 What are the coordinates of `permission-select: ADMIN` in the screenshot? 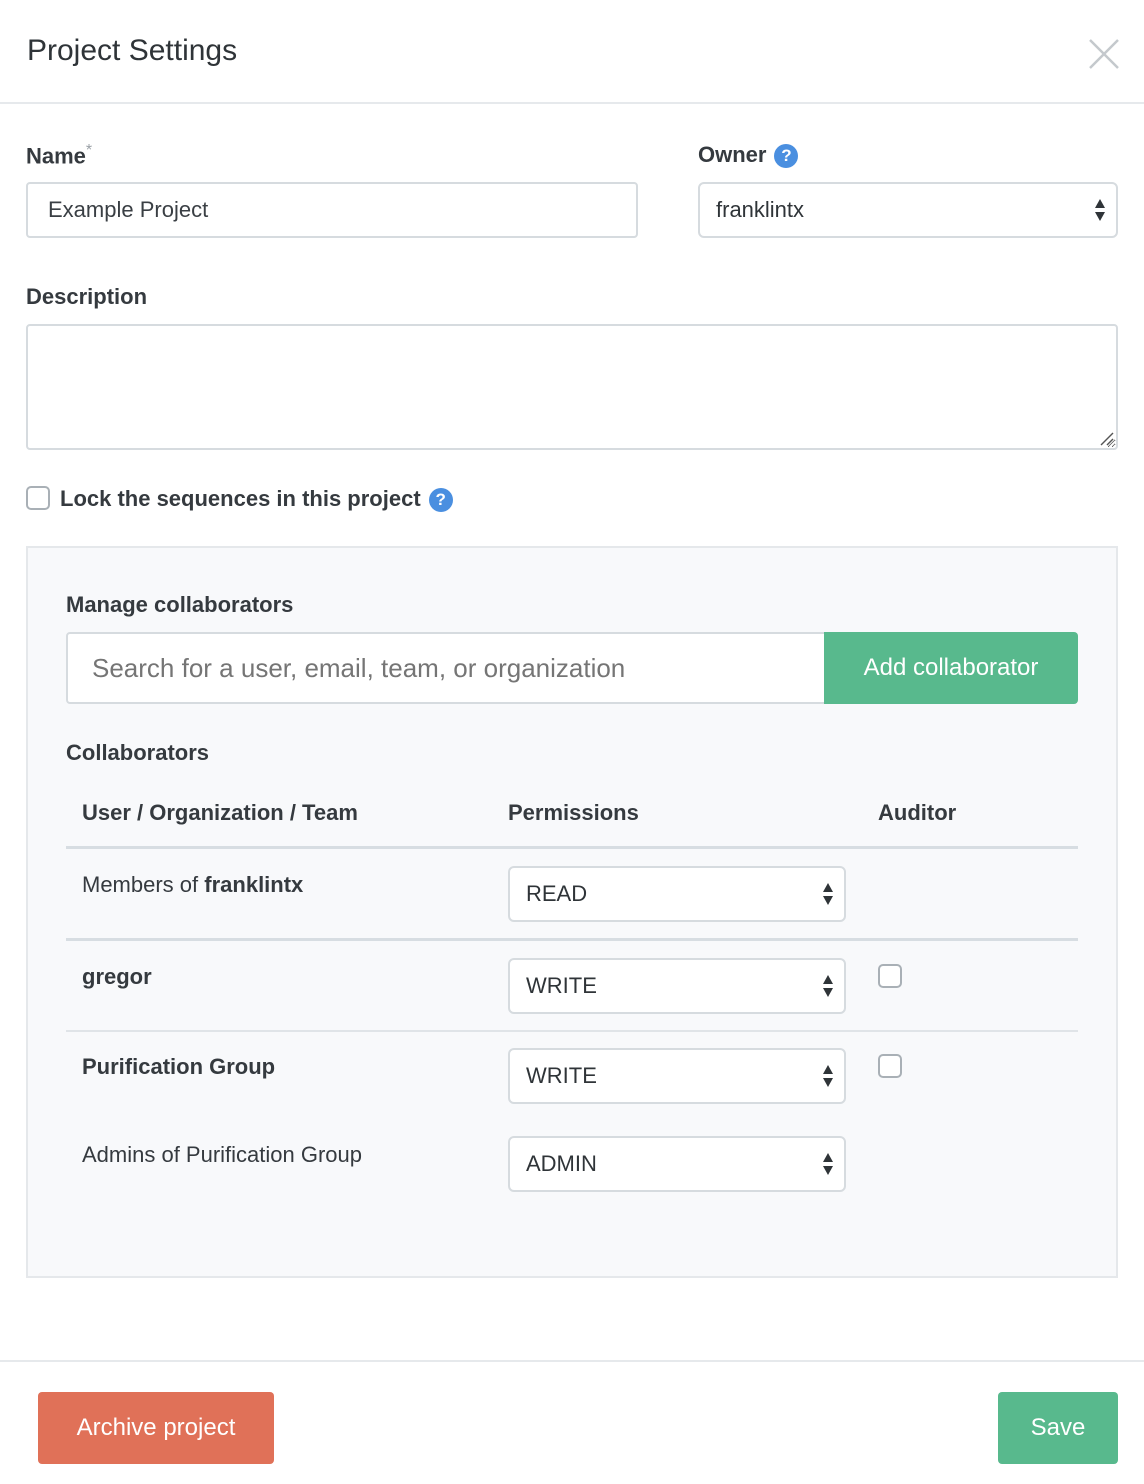 It's located at (677, 1164).